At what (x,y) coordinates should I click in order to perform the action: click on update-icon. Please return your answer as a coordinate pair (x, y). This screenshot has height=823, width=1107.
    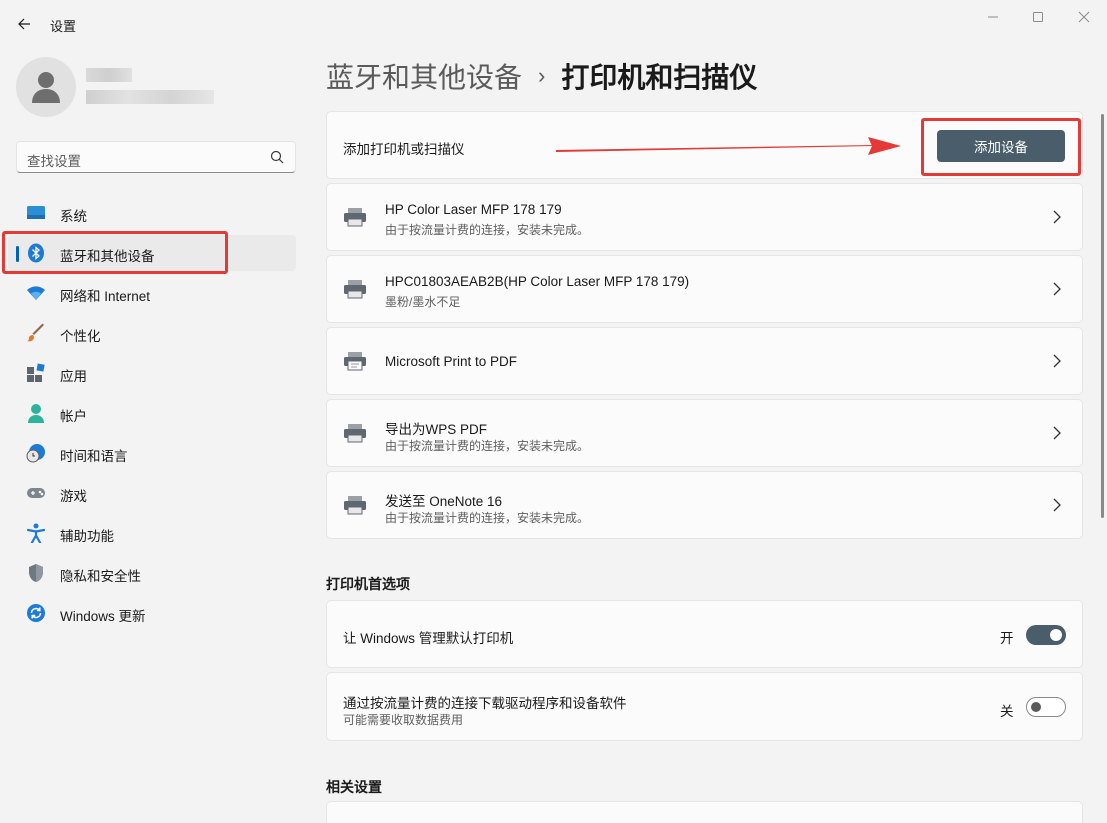
    Looking at the image, I should click on (36, 613).